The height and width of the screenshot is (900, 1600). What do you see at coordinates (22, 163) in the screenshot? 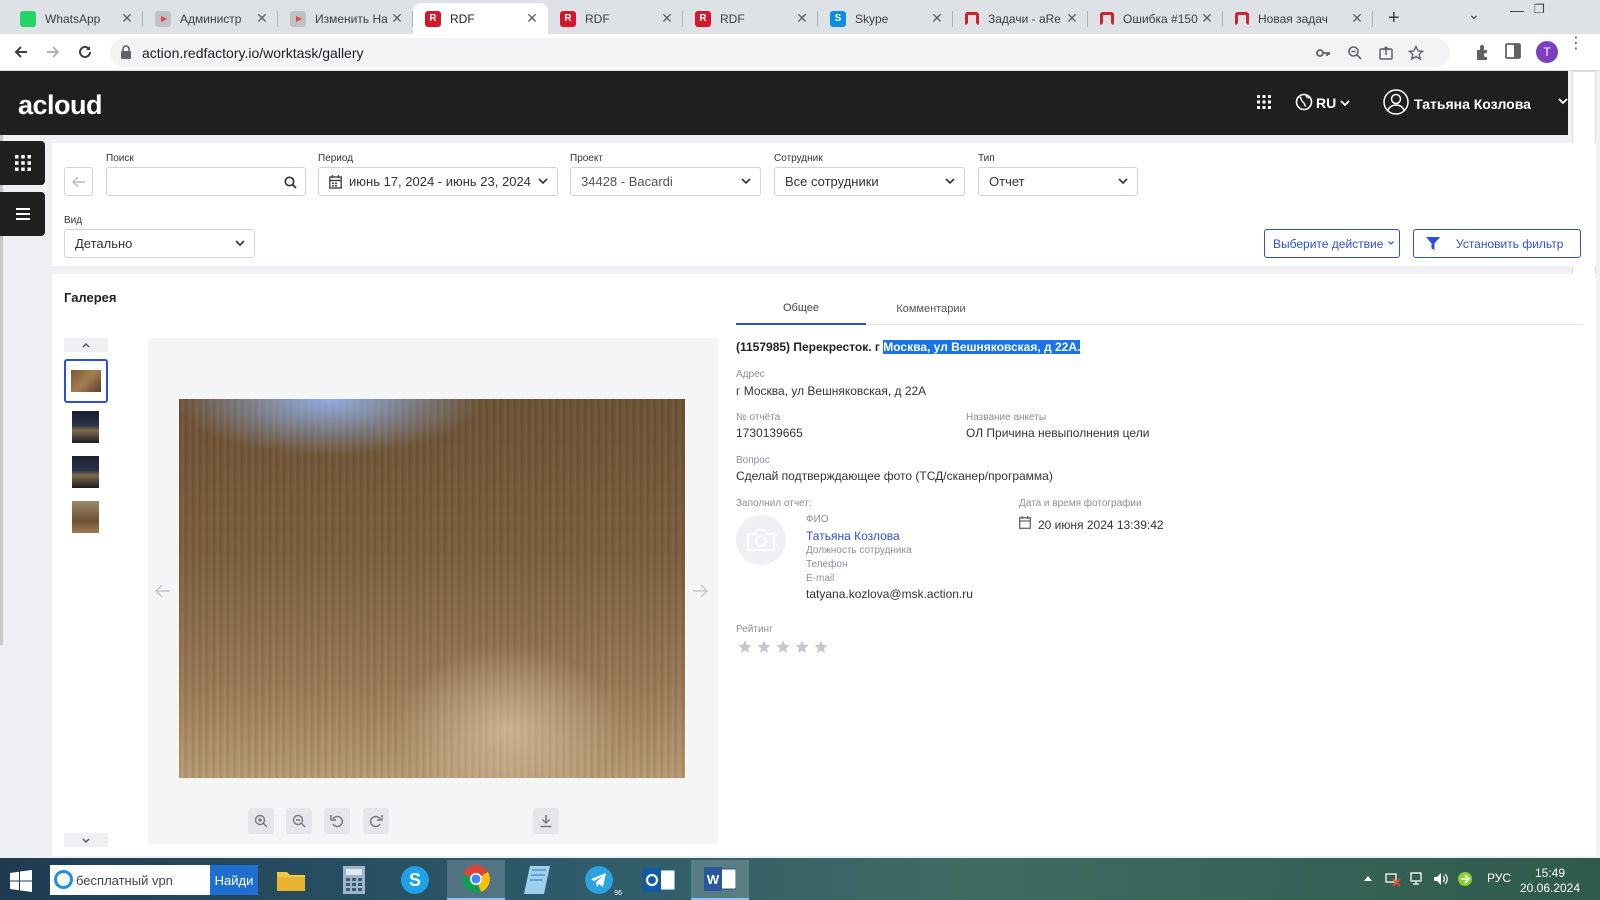
I see `apps-menu-button` at bounding box center [22, 163].